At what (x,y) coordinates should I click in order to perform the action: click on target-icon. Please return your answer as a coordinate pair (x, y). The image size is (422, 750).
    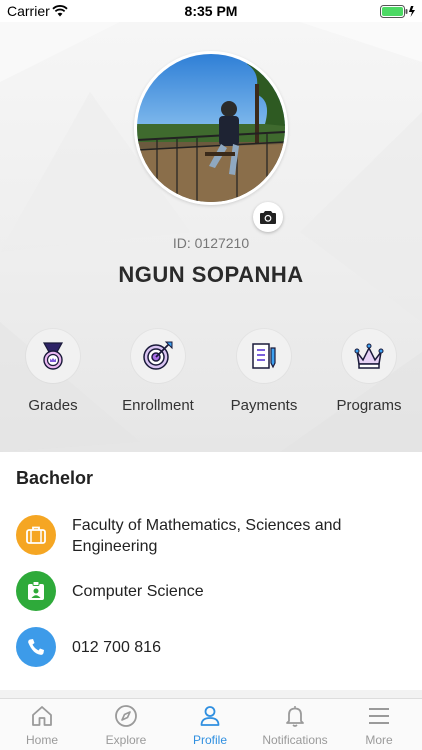
    Looking at the image, I should click on (158, 355).